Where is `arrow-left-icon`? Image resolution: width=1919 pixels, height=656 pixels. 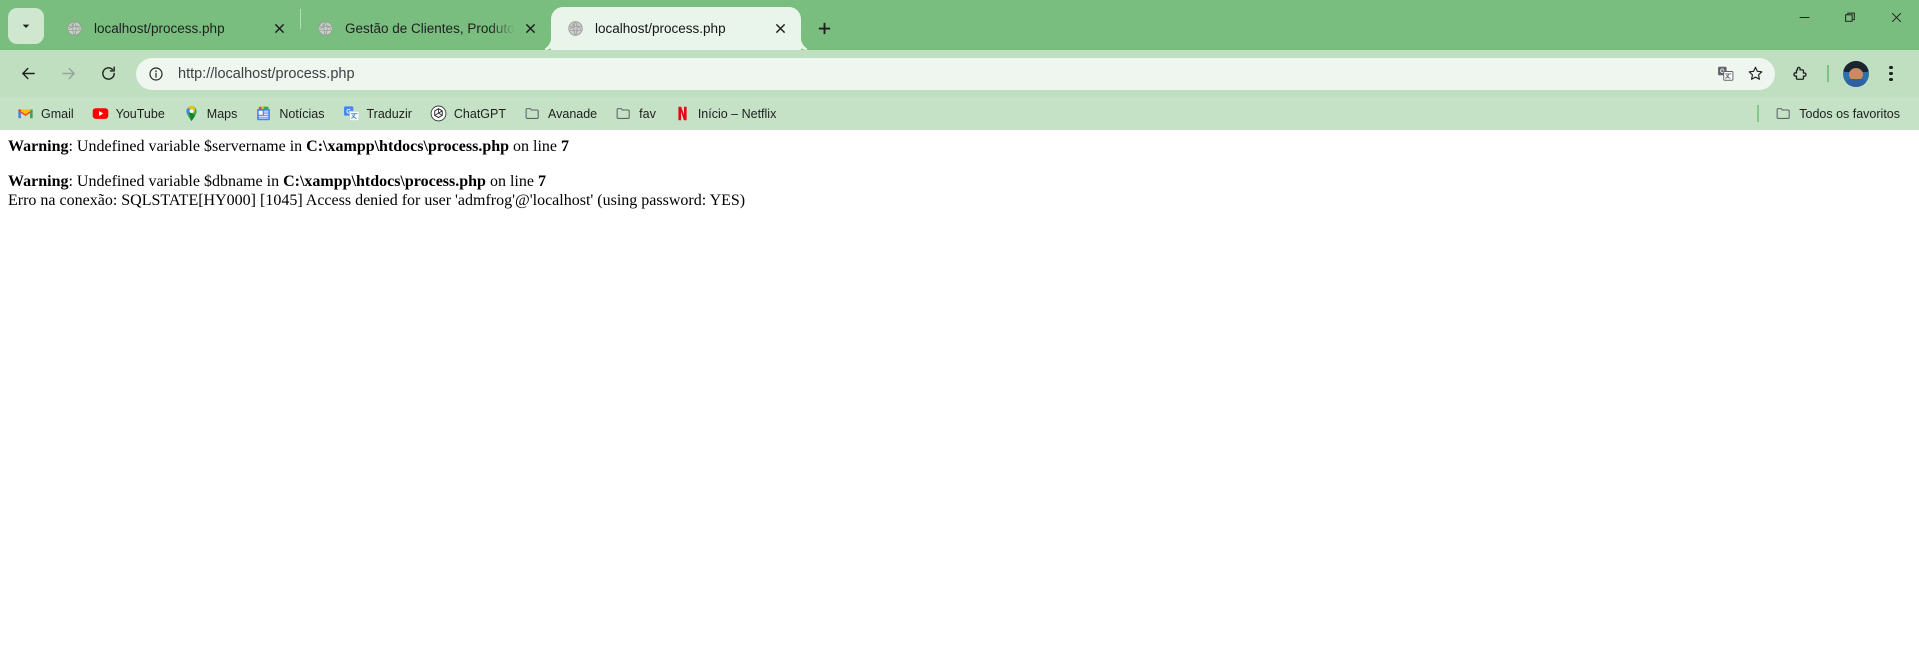 arrow-left-icon is located at coordinates (28, 73).